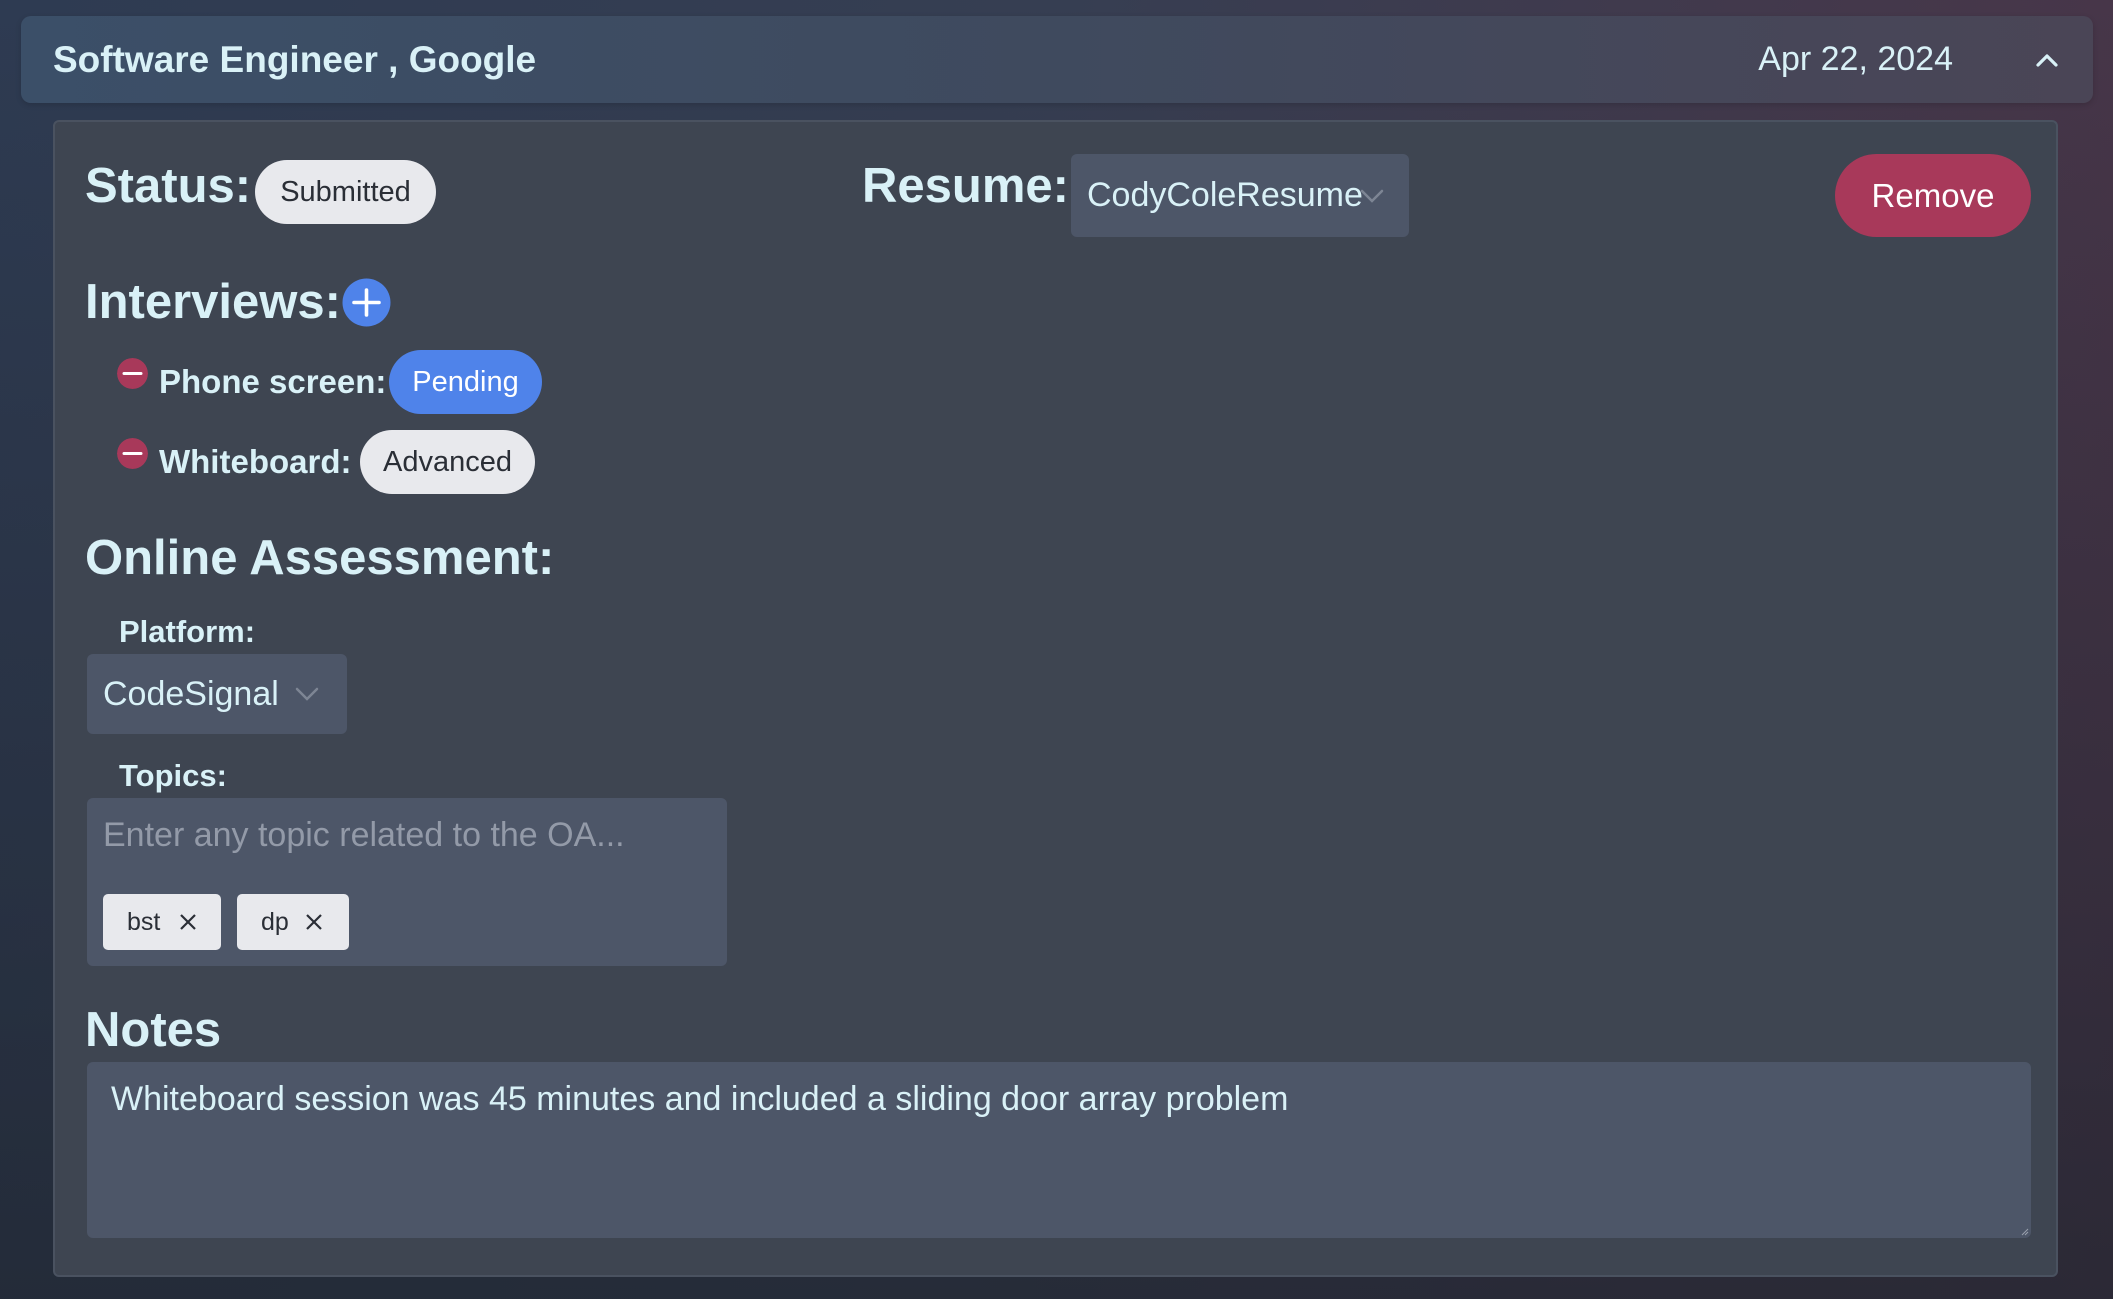 The image size is (2113, 1299). I want to click on resume-select: CodyColeResume, so click(1240, 195).